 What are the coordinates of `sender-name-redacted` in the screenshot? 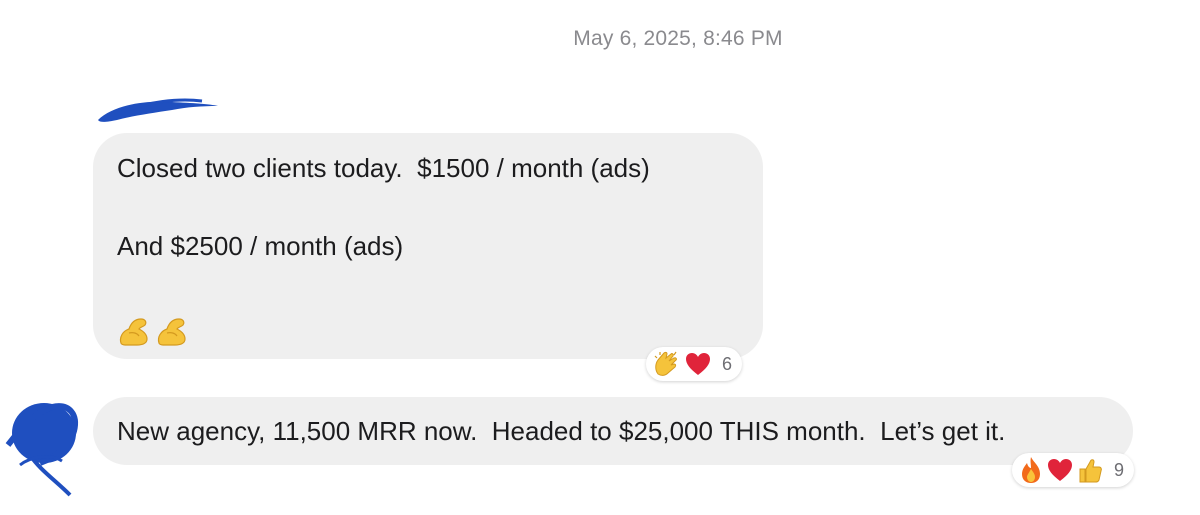 It's located at (157, 110).